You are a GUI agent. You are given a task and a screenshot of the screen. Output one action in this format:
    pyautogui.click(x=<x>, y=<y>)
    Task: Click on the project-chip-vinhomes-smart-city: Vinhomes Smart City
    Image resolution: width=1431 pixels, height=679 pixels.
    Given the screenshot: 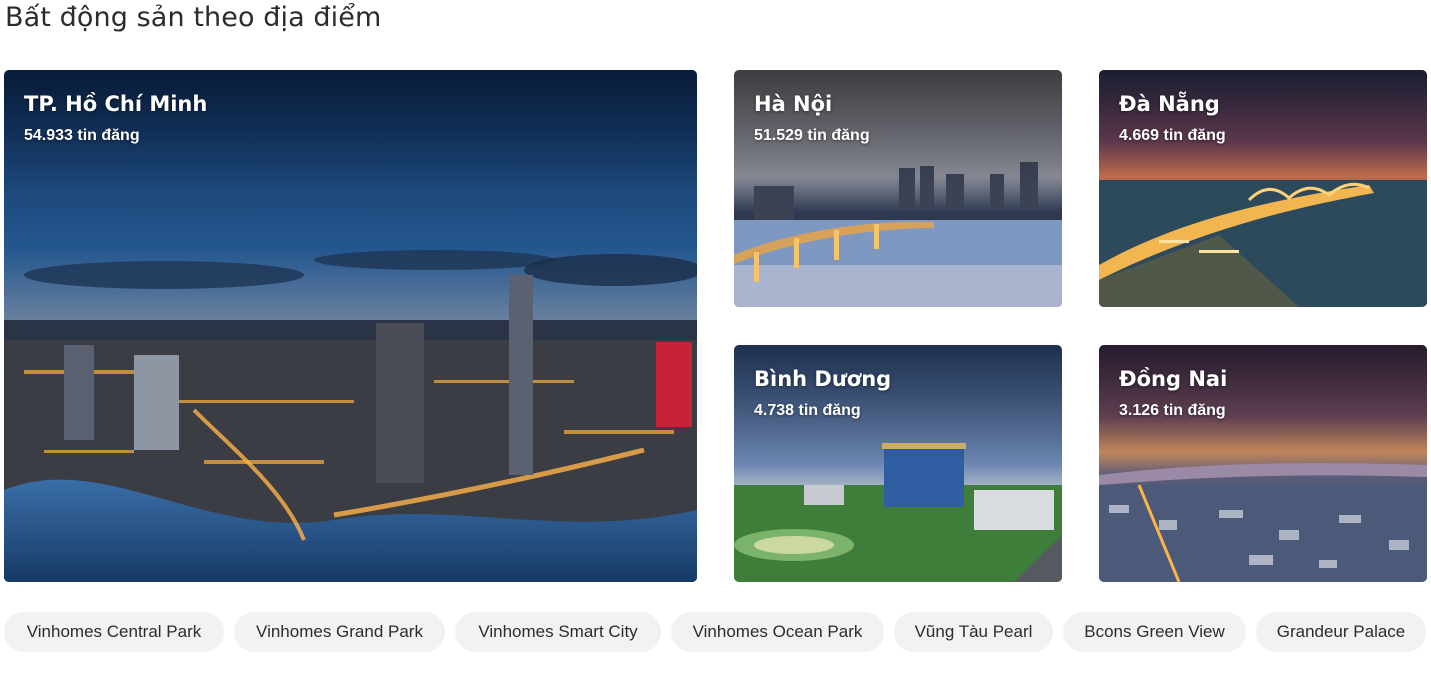 What is the action you would take?
    pyautogui.click(x=558, y=632)
    